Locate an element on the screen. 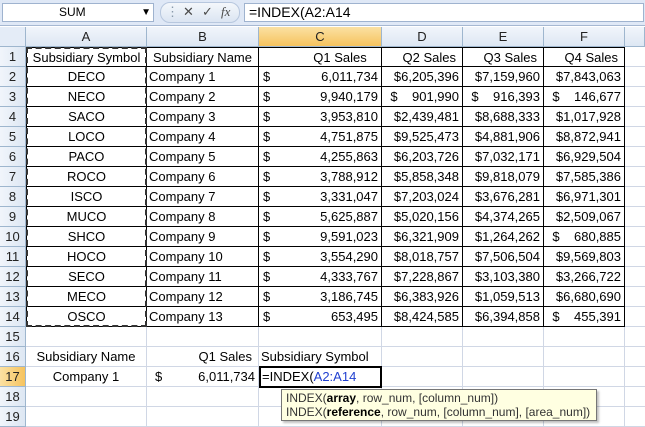 The height and width of the screenshot is (427, 645). table-row-q2: $6,203,726 is located at coordinates (422, 157).